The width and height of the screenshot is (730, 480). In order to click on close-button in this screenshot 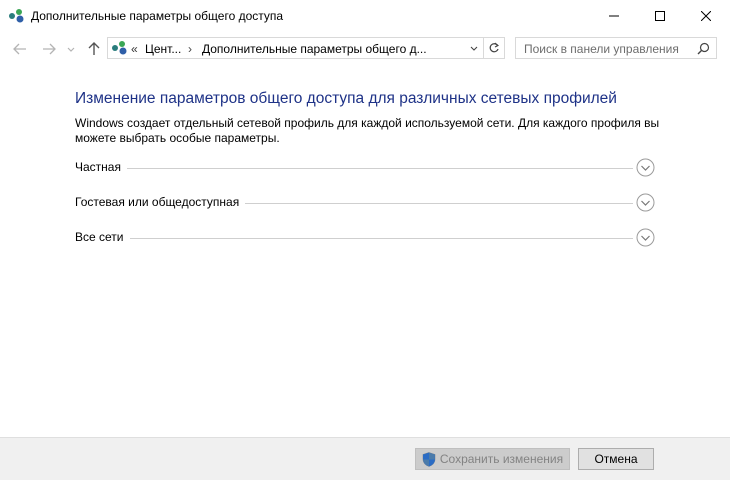, I will do `click(706, 16)`.